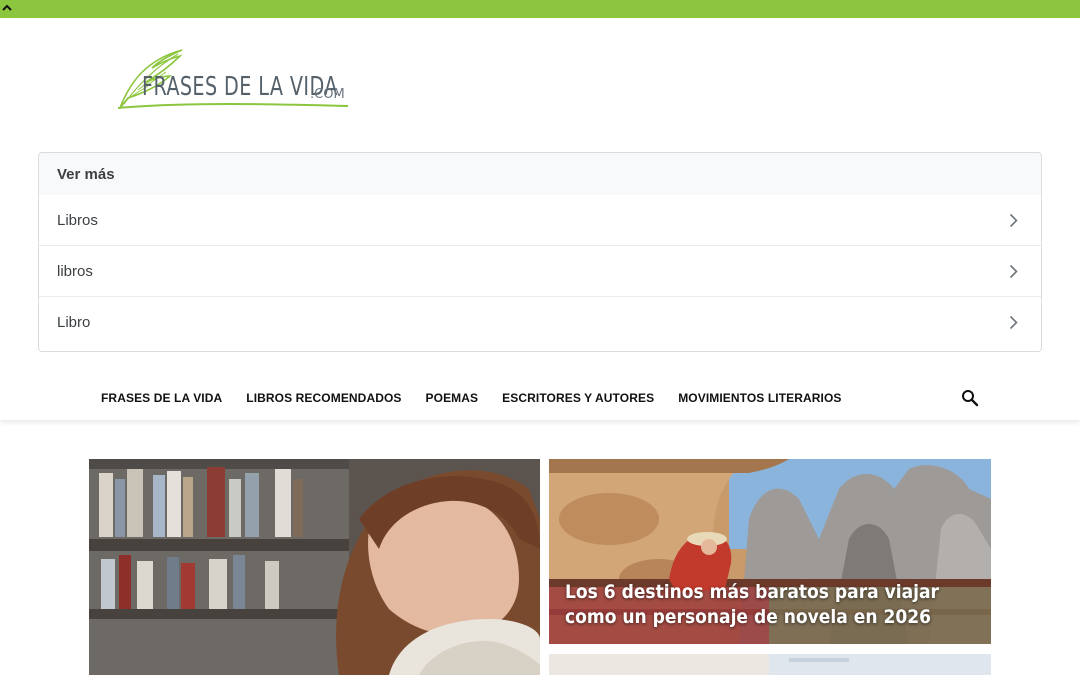 The height and width of the screenshot is (675, 1080). What do you see at coordinates (323, 398) in the screenshot?
I see `nav-item-libros-recomendados: LIBROS RECOMENDADOS` at bounding box center [323, 398].